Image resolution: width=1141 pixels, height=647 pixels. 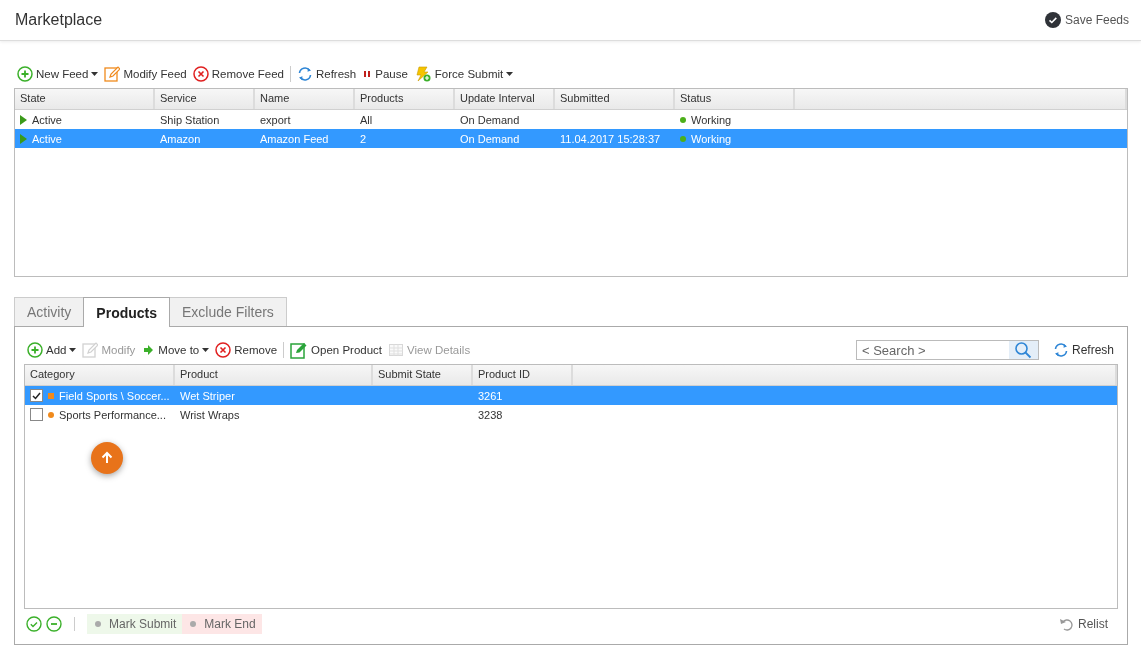 What do you see at coordinates (294, 138) in the screenshot?
I see `table-cell: Amazon Feed` at bounding box center [294, 138].